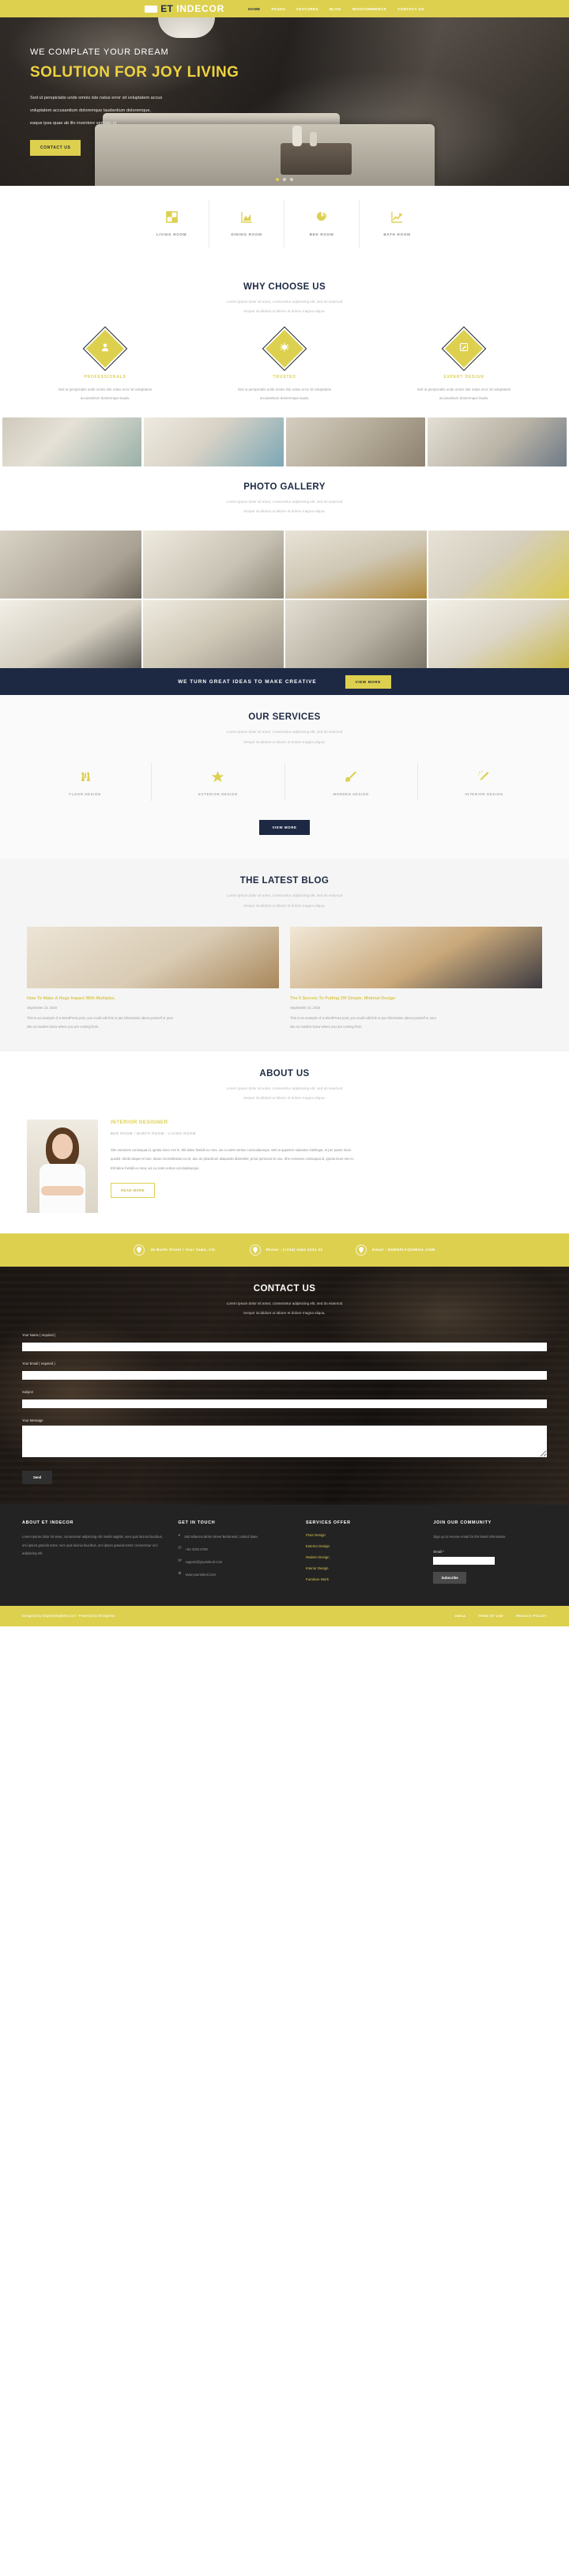  Describe the element at coordinates (368, 681) in the screenshot. I see `cta-view-more-button: VIEW MORE` at that location.